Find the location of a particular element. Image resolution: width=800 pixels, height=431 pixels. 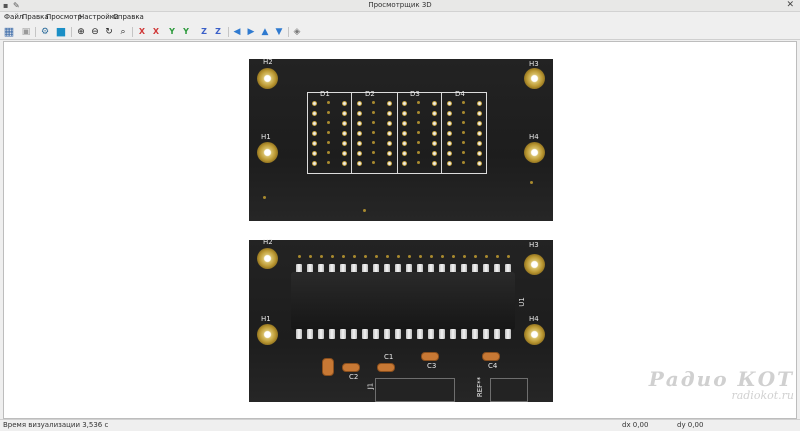

dx-readout: dx 0,00 is located at coordinates (635, 425).